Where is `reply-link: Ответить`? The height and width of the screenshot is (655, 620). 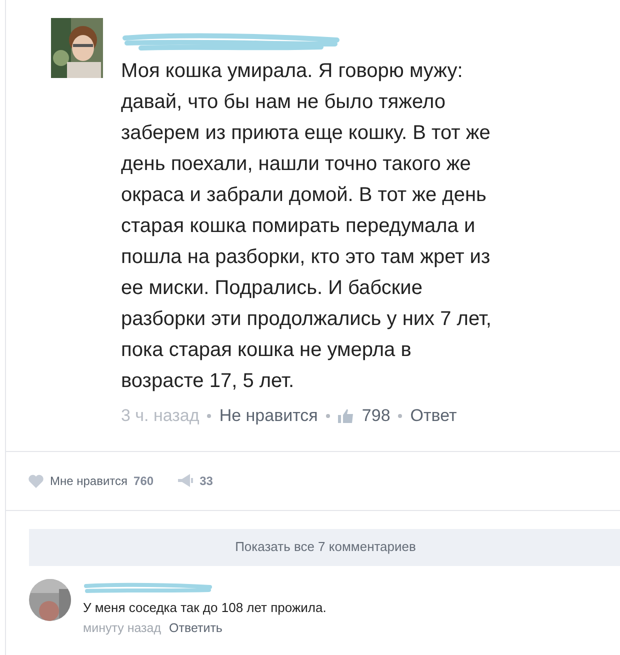 reply-link: Ответить is located at coordinates (195, 628).